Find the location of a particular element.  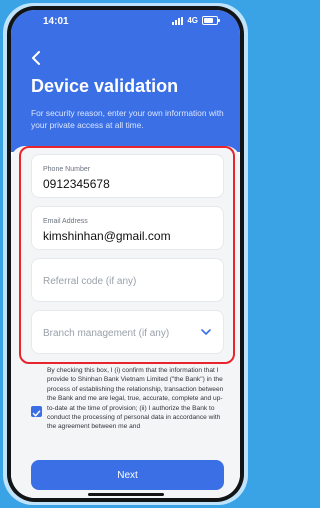

back-button is located at coordinates (39, 59).